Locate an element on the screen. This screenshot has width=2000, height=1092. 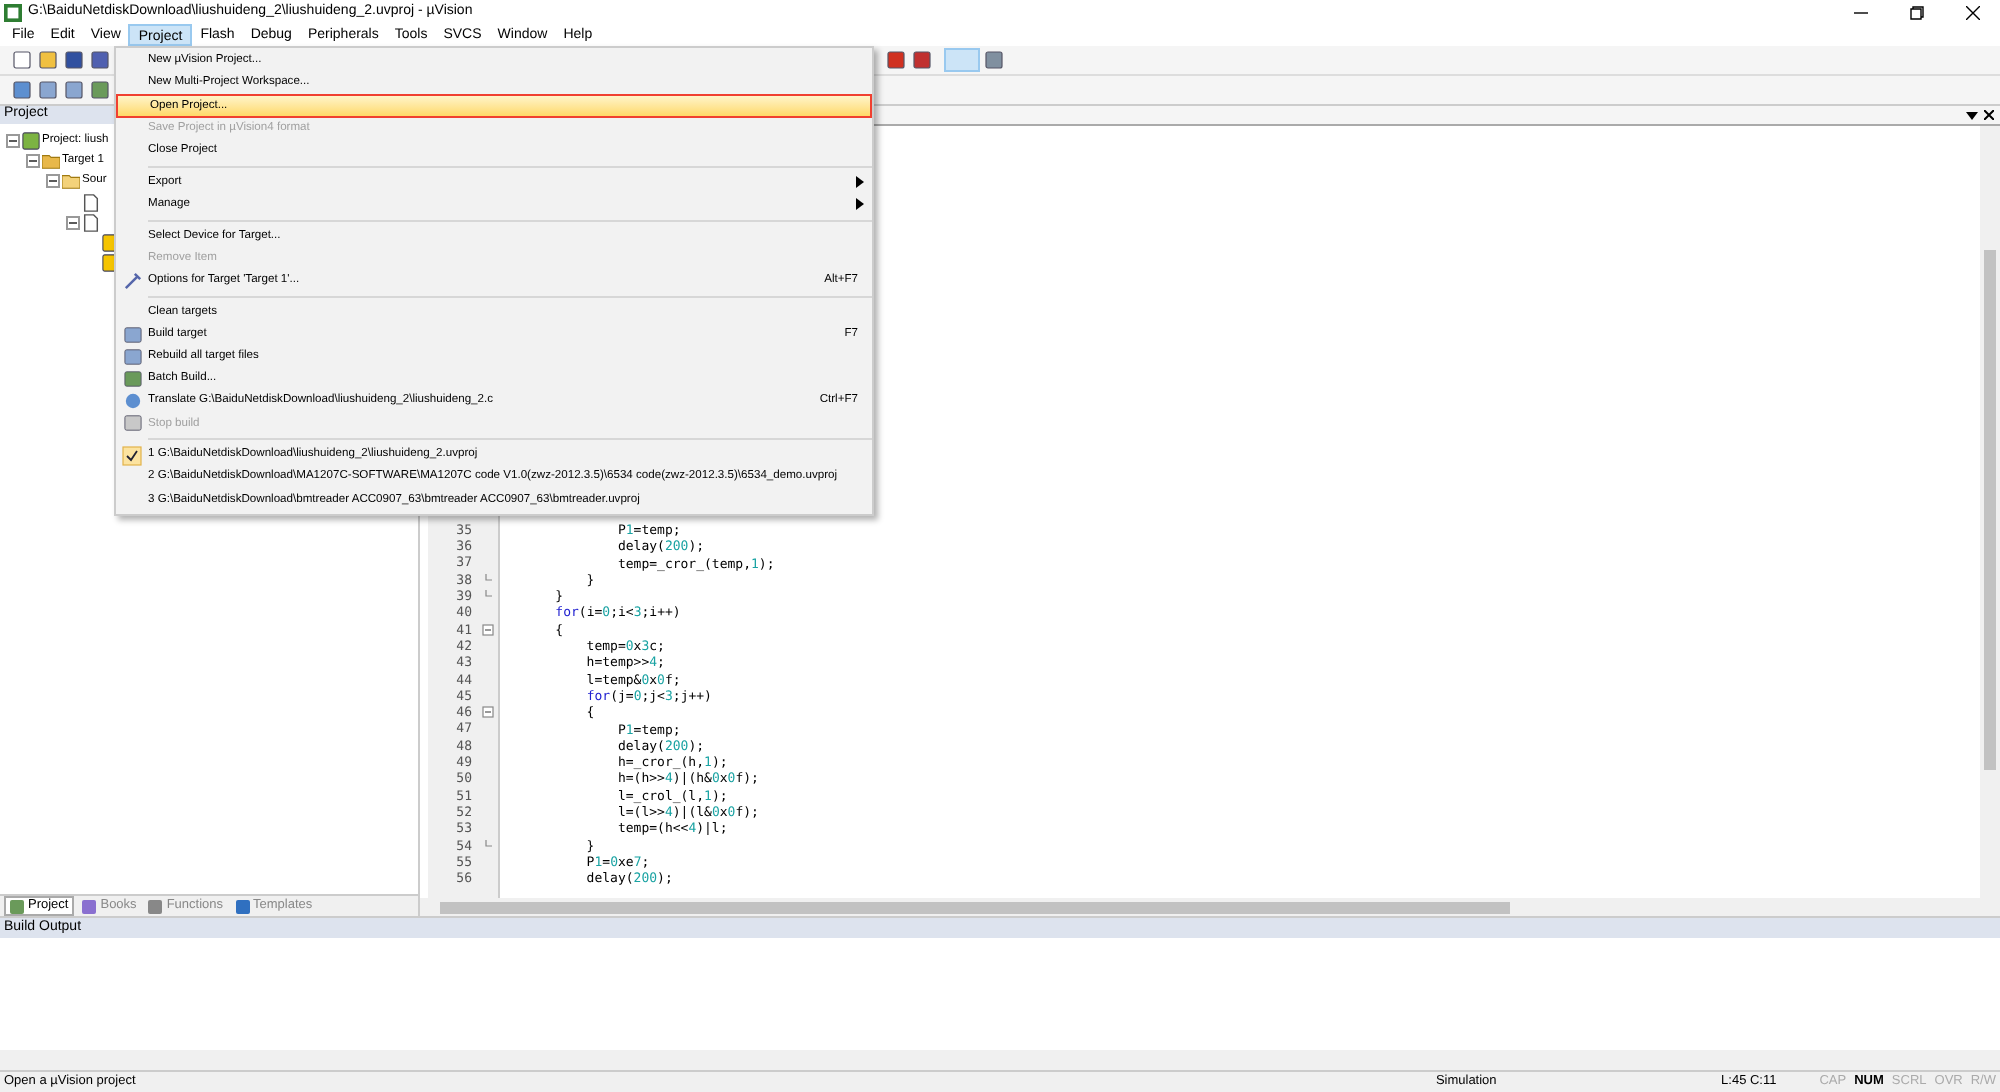
window-icon is located at coordinates (132, 423).